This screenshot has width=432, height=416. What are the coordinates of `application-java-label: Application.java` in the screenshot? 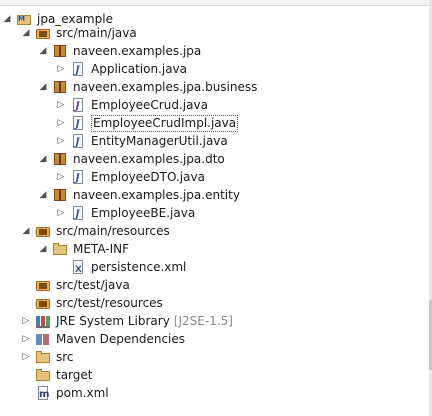 It's located at (139, 69).